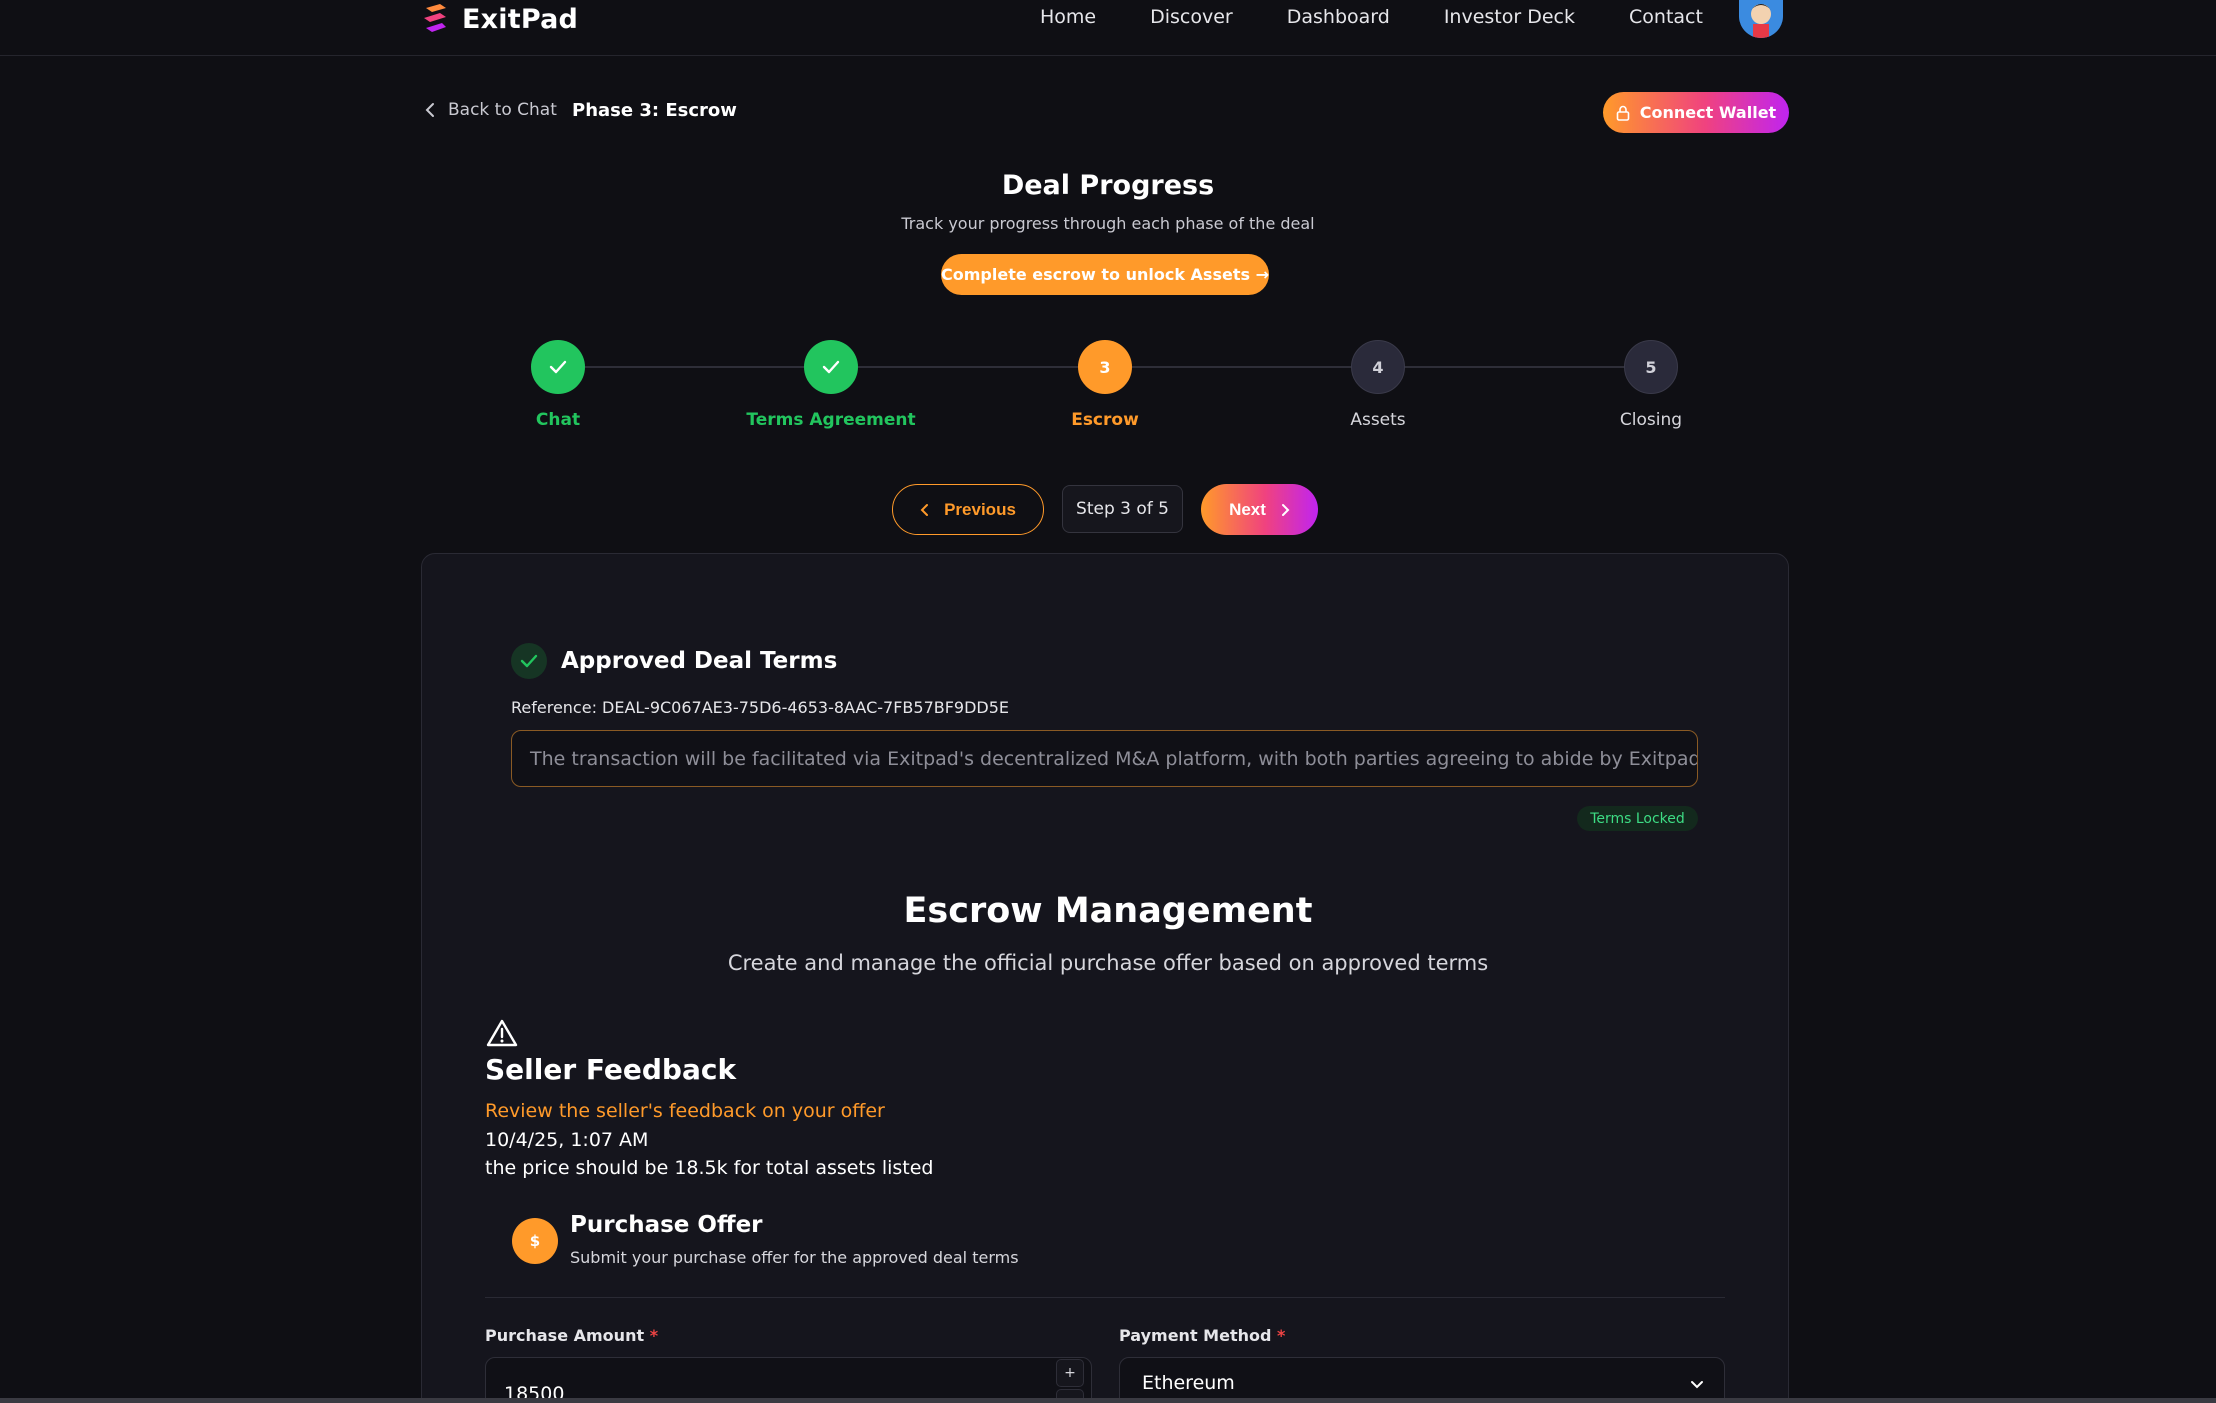 The width and height of the screenshot is (2216, 1403). I want to click on back-to-chat-link: Back to Chat, so click(490, 110).